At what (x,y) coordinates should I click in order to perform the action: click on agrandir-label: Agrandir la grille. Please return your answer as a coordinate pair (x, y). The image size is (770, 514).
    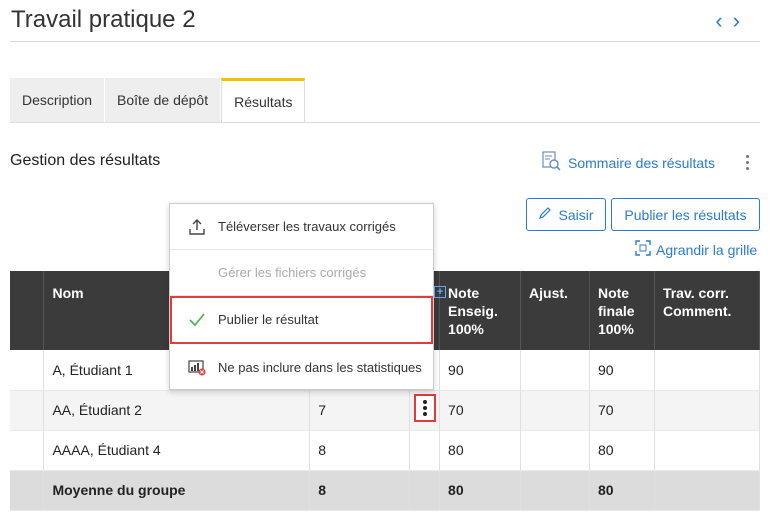
    Looking at the image, I should click on (707, 249).